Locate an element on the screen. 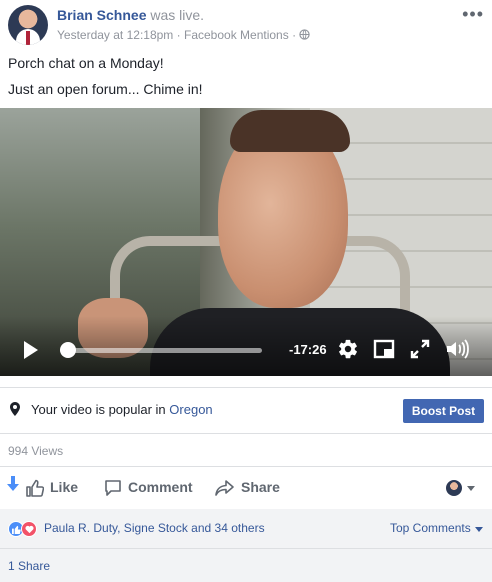 Image resolution: width=492 pixels, height=582 pixels. volume-icon is located at coordinates (457, 351).